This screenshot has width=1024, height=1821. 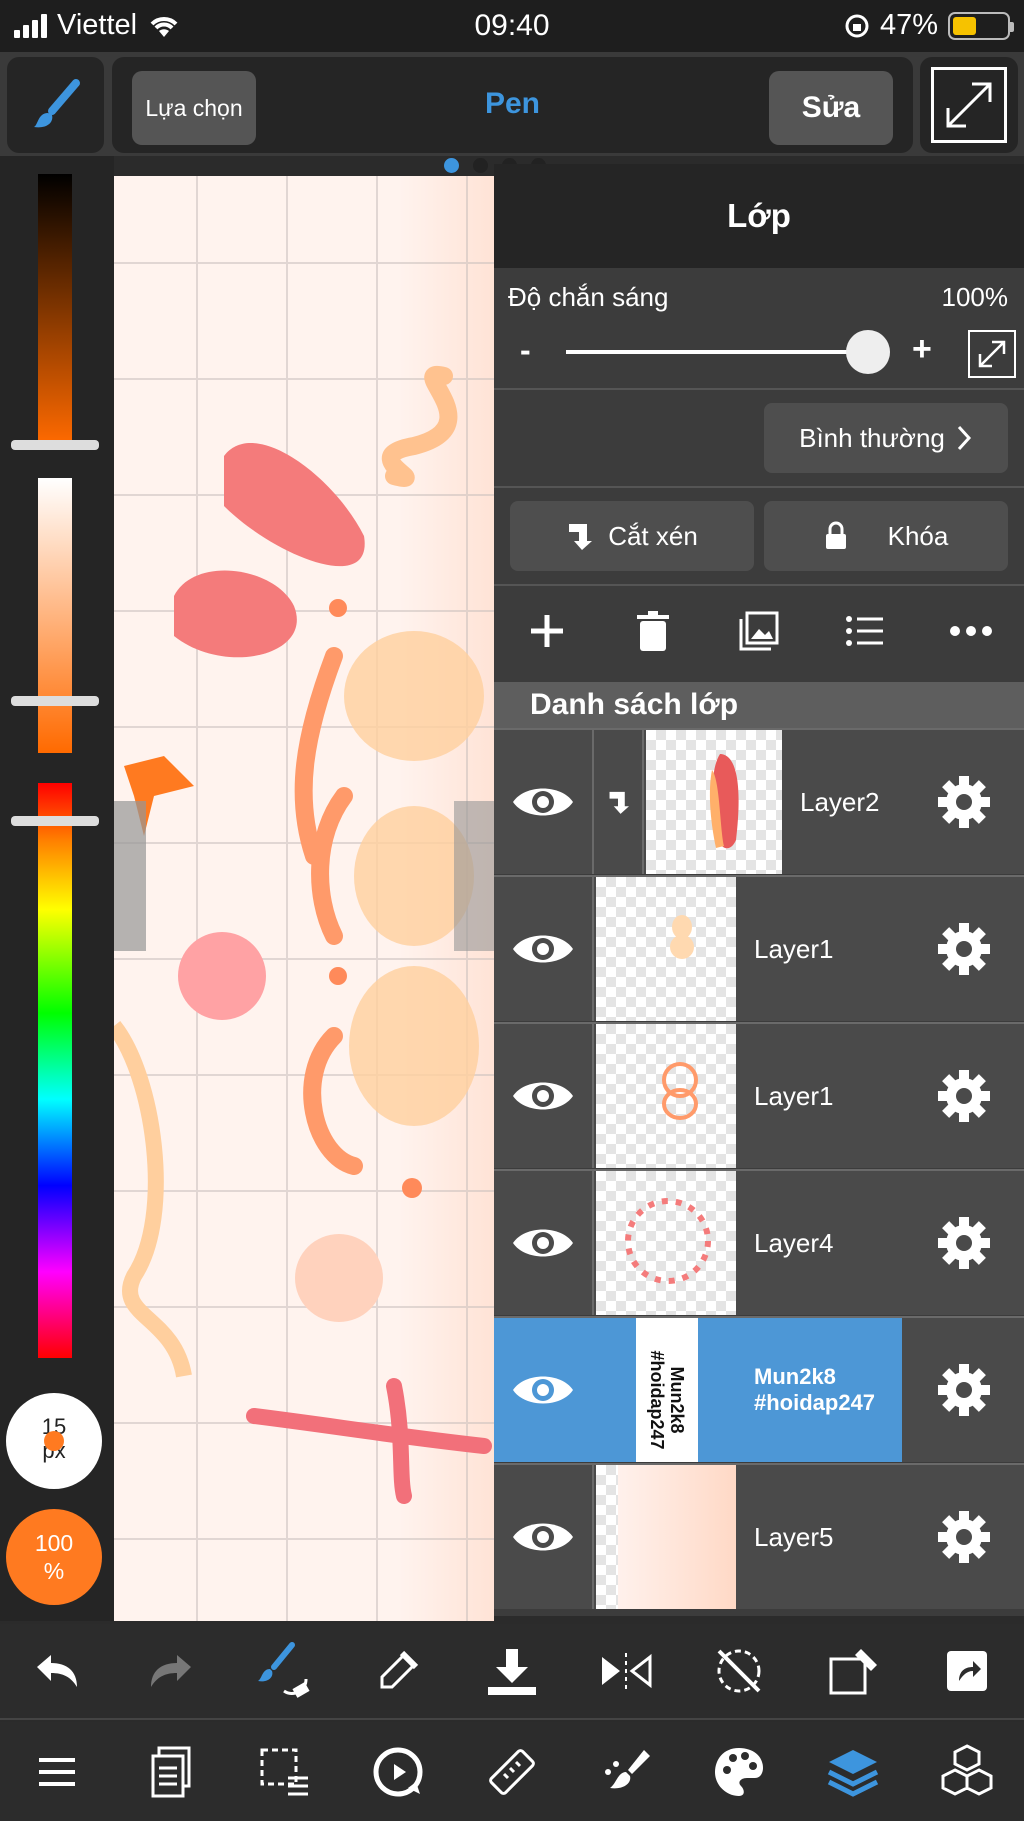 What do you see at coordinates (55, 701) in the screenshot?
I see `saturation-handle` at bounding box center [55, 701].